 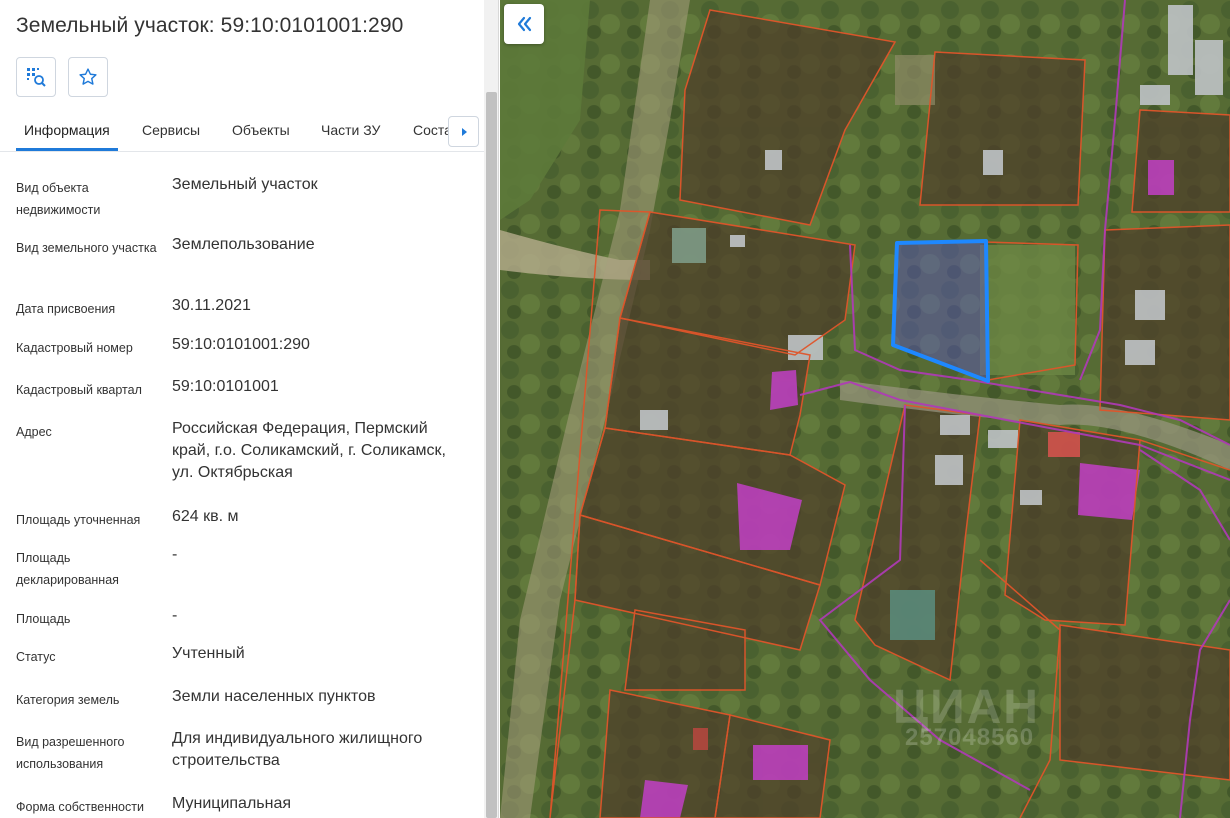 I want to click on star-icon, so click(x=88, y=76).